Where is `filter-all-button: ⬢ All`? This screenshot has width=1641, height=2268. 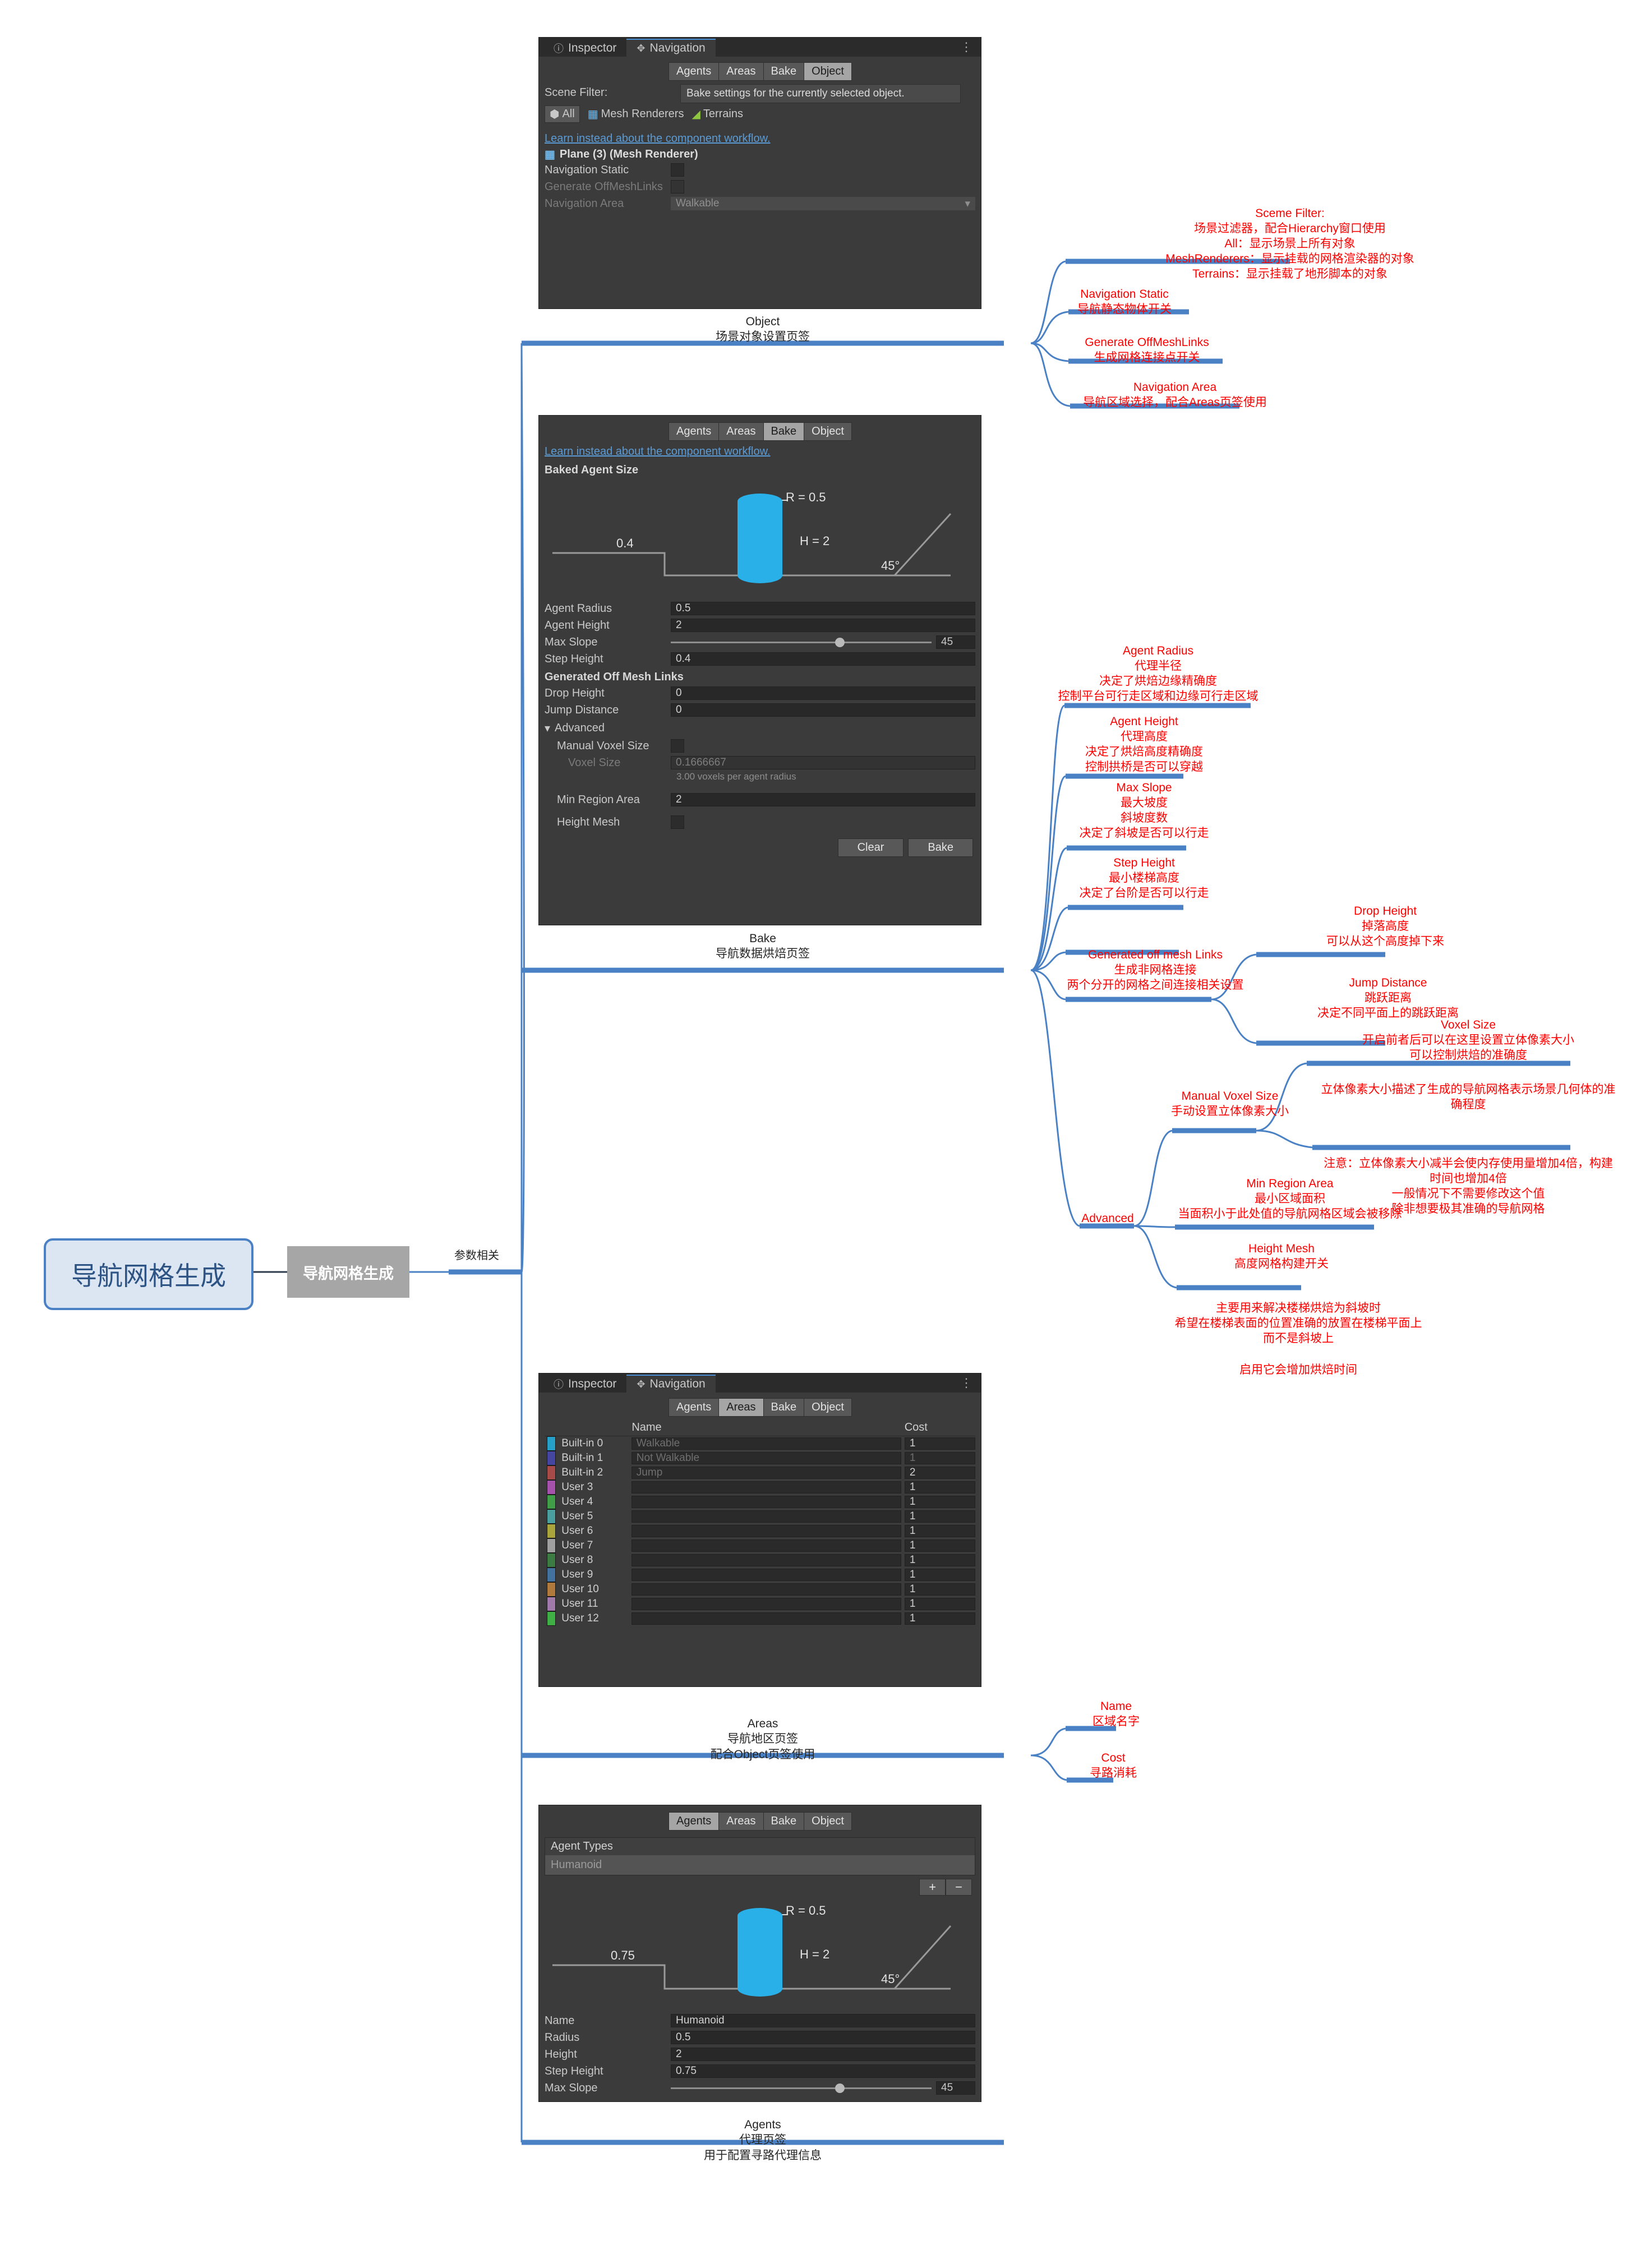
filter-all-button: ⬢ All is located at coordinates (562, 114).